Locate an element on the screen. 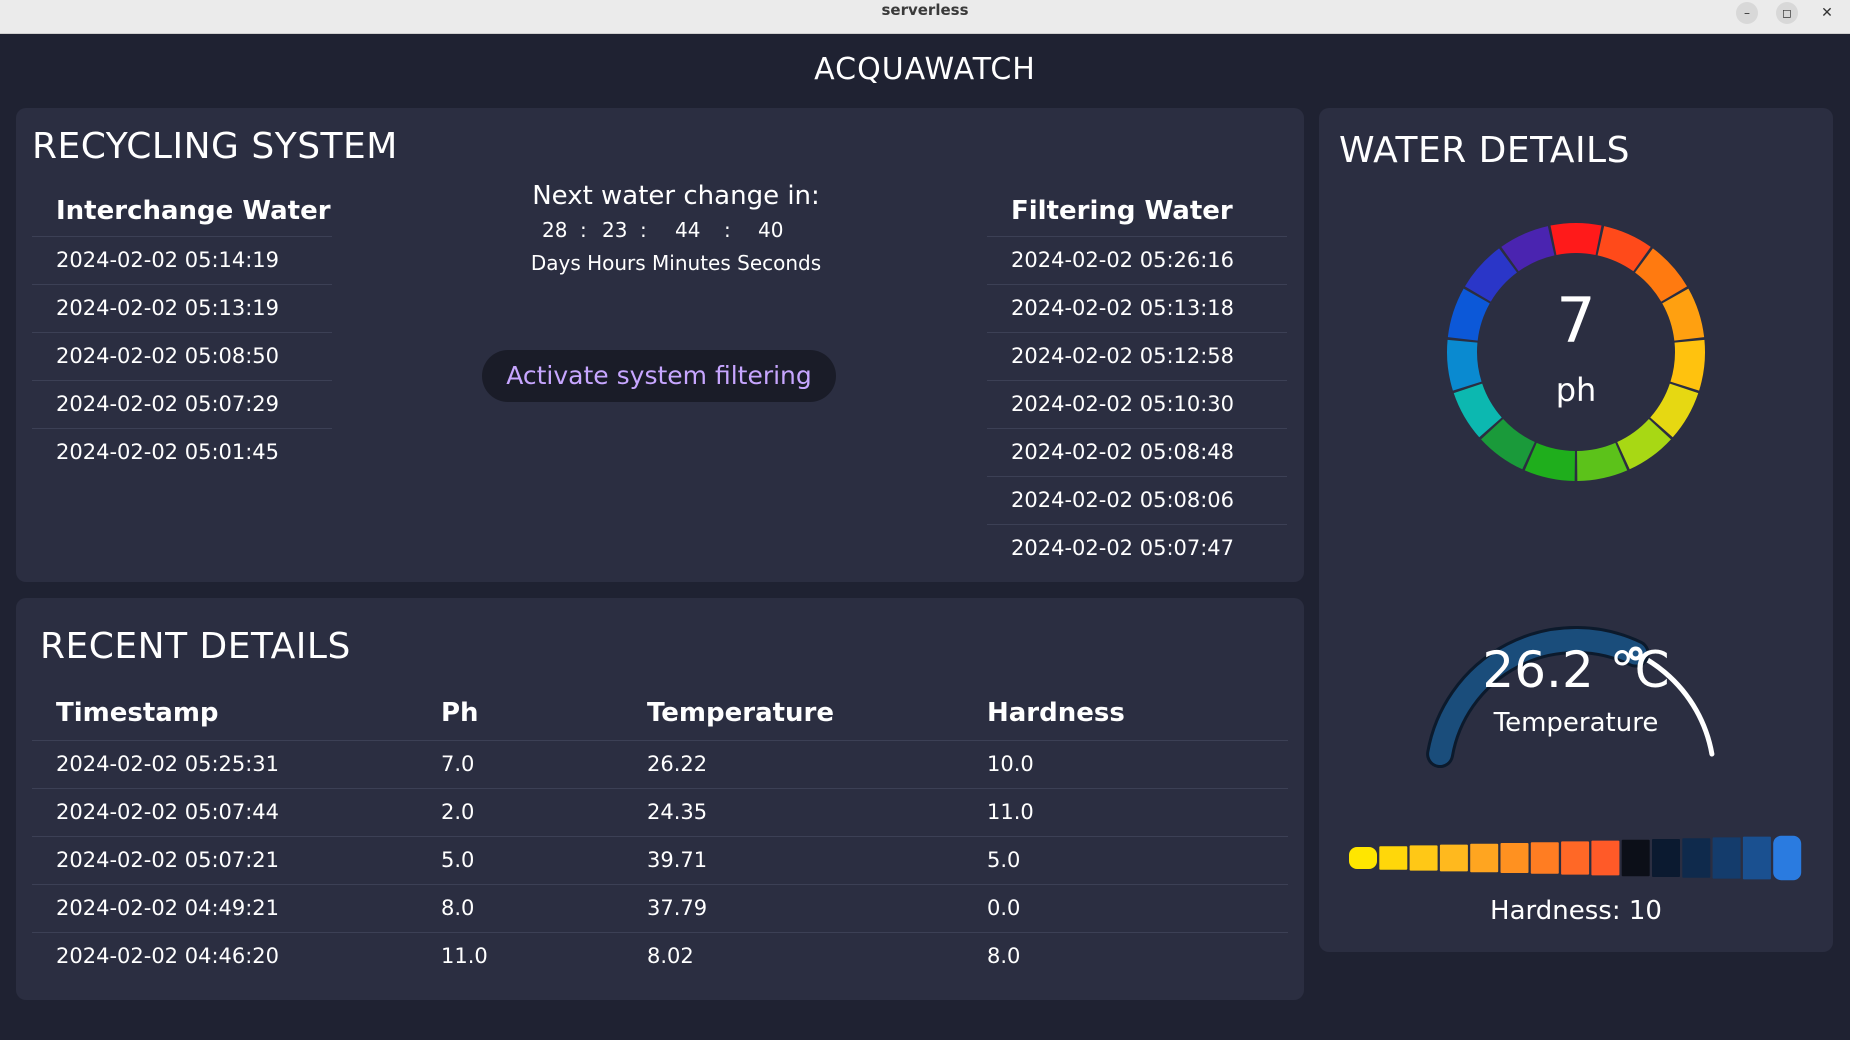  temperature-value: 26.2 °C is located at coordinates (1576, 670).